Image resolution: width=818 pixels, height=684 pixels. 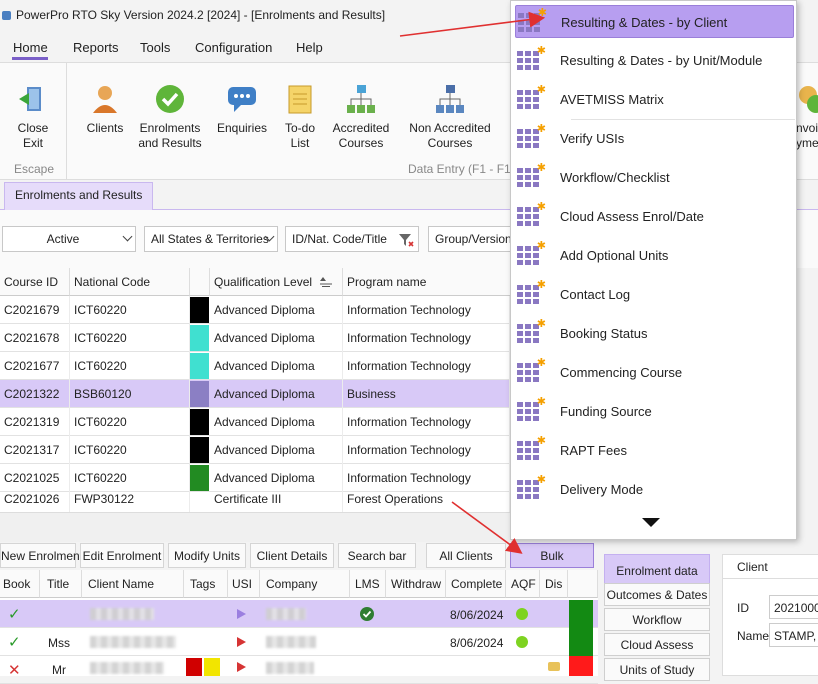 I want to click on col-national-code: National Code, so click(x=130, y=282).